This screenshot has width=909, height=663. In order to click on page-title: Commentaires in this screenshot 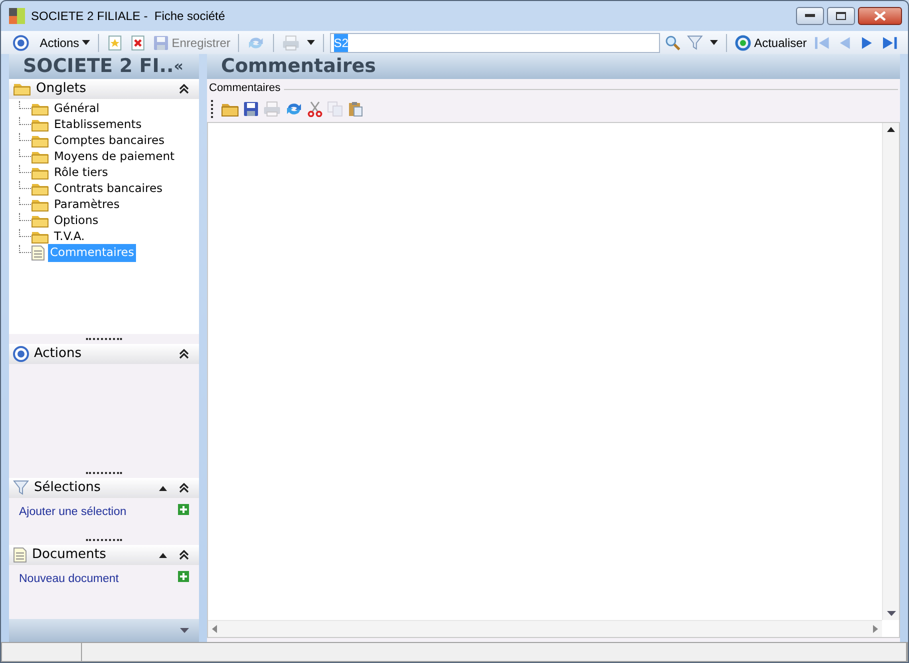, I will do `click(298, 67)`.